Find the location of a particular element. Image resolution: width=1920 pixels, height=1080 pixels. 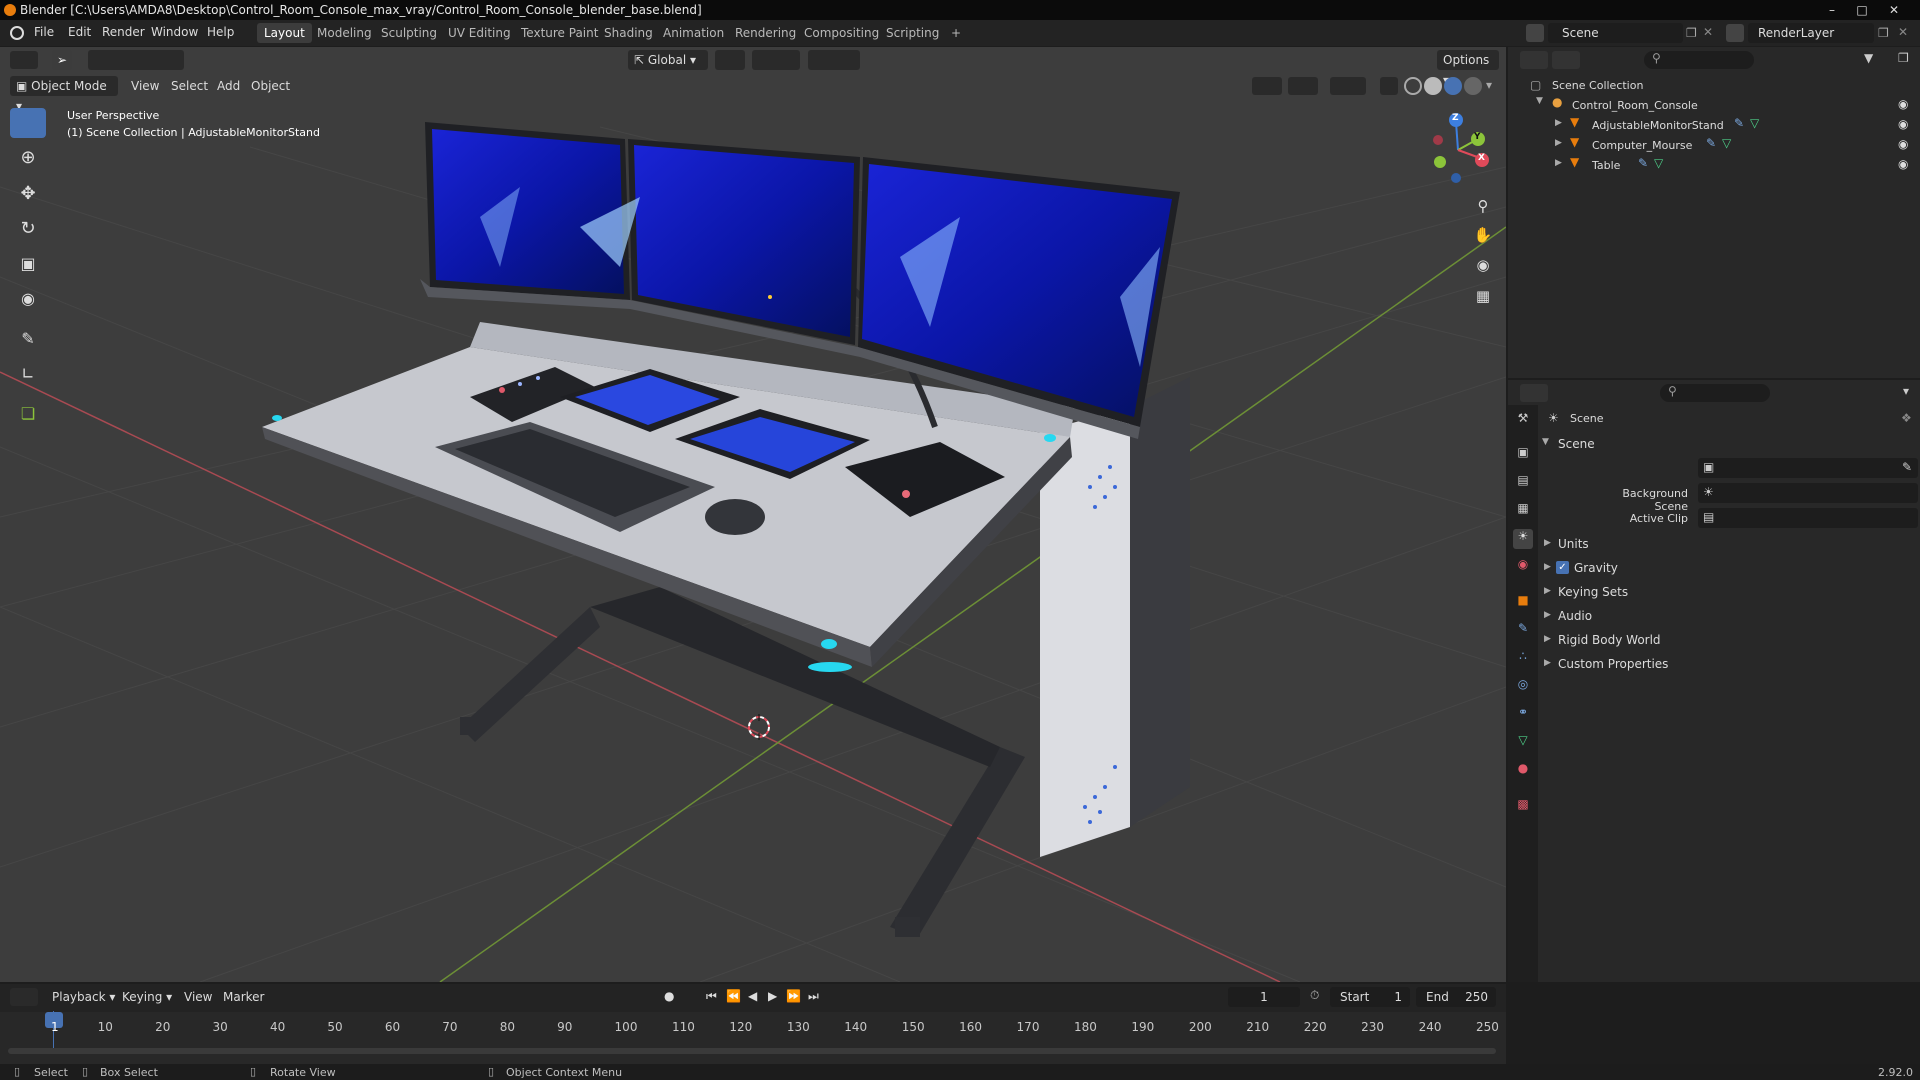

tab-sculpting: Sculpting is located at coordinates (409, 33).